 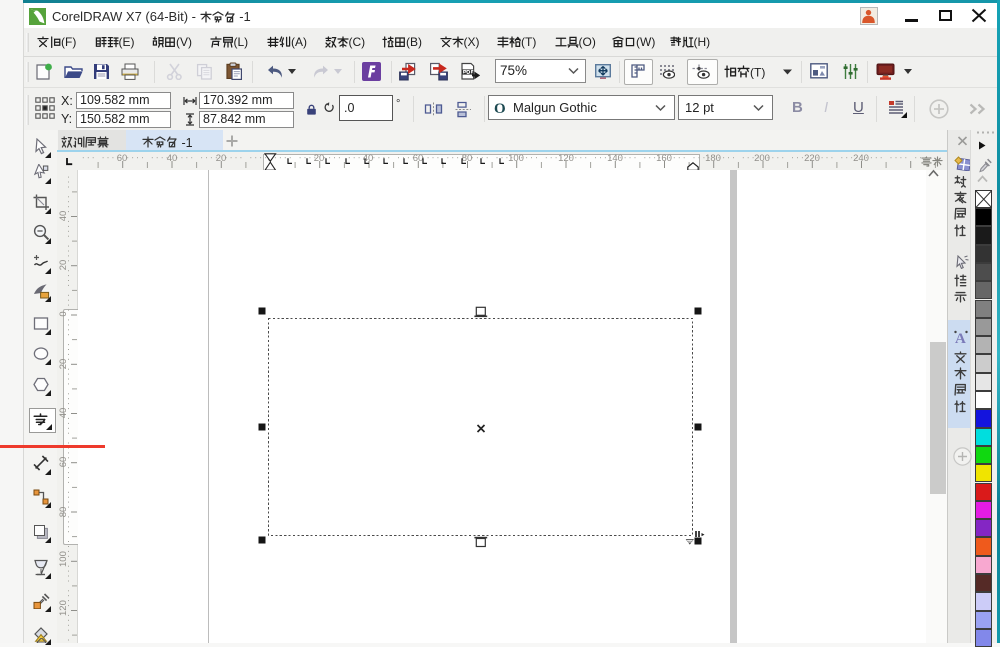 What do you see at coordinates (500, 108) in the screenshot?
I see `svg-text: O` at bounding box center [500, 108].